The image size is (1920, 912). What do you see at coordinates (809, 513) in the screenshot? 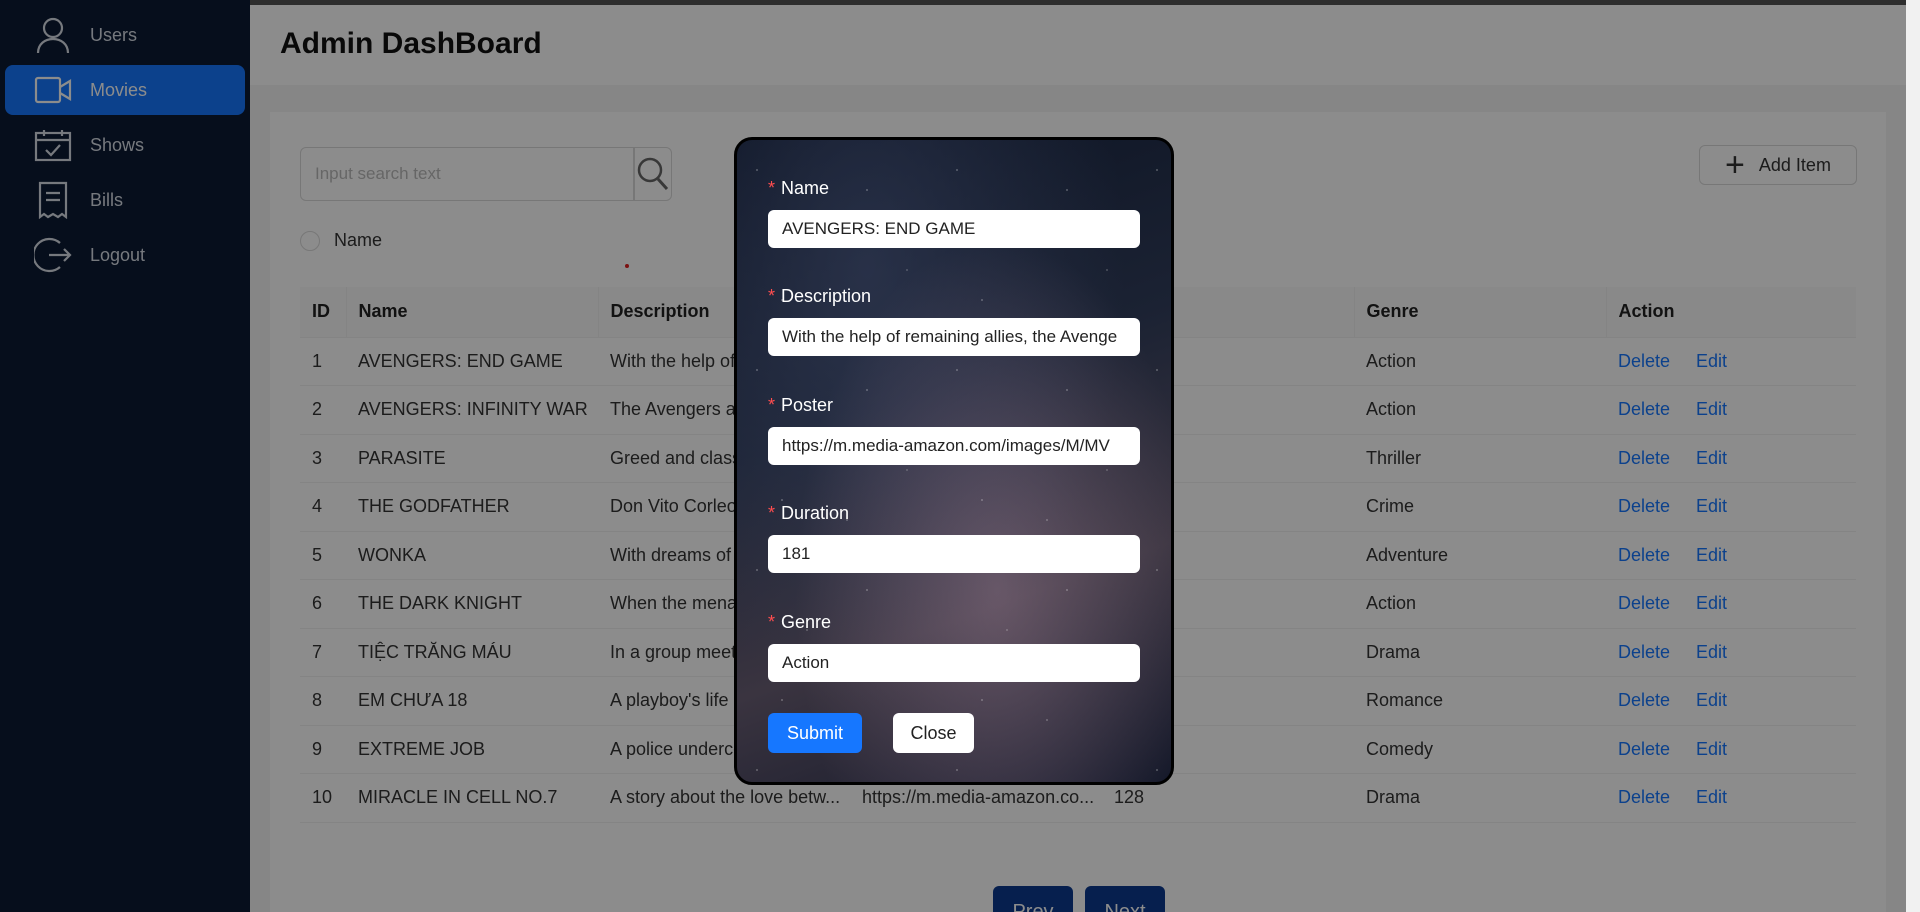
I see `duration-label: * Duration` at bounding box center [809, 513].